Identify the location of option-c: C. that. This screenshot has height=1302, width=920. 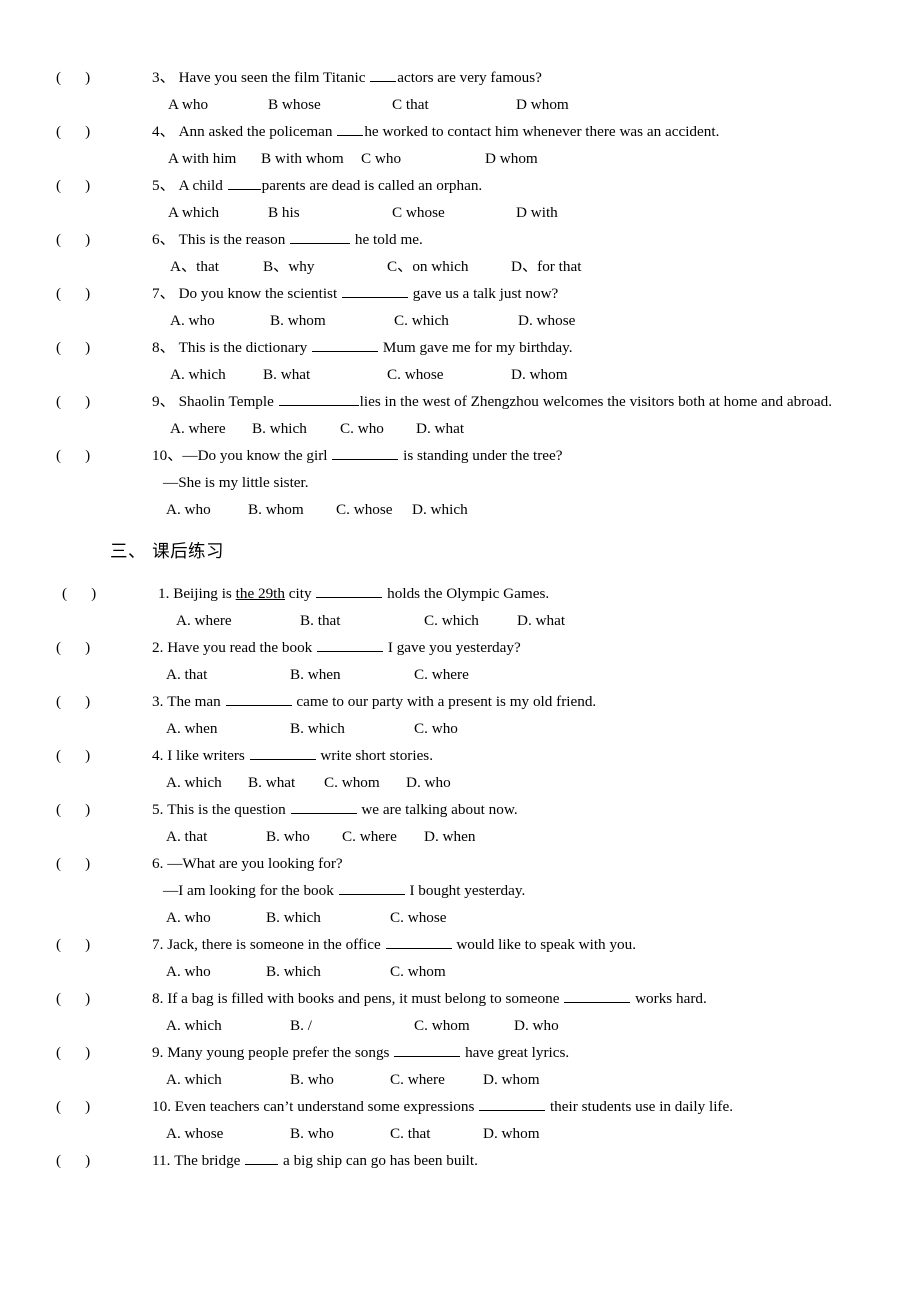
(436, 1133).